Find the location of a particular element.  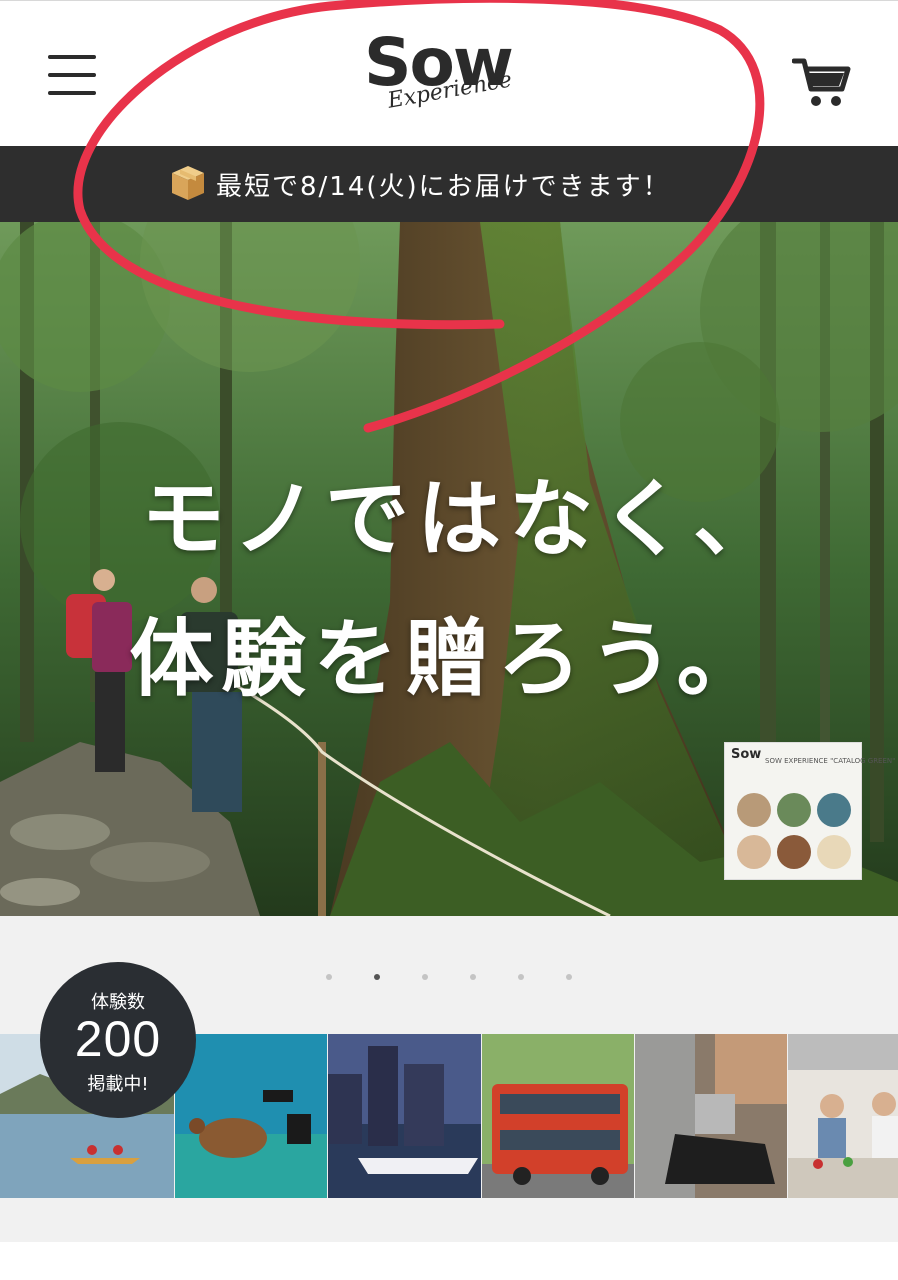

slider-dot-active is located at coordinates (377, 977).